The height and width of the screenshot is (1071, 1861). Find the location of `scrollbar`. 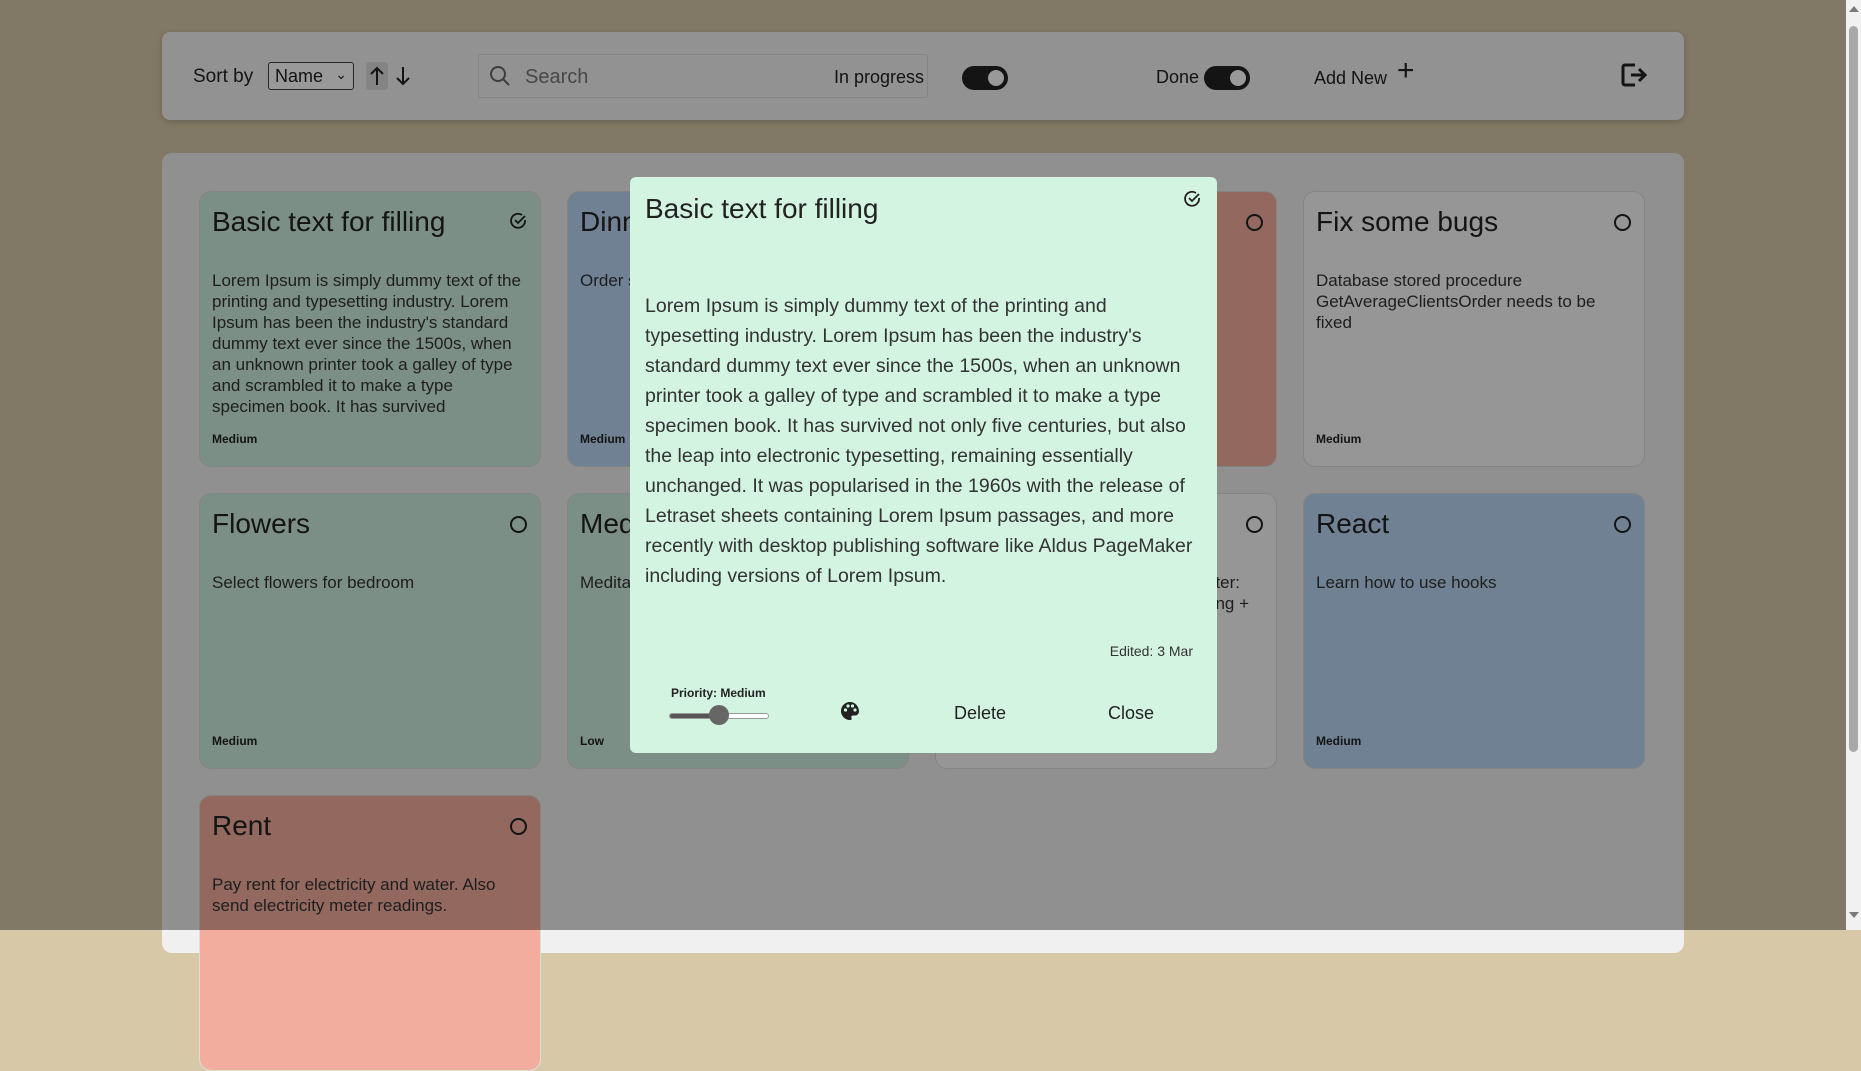

scrollbar is located at coordinates (1853, 465).